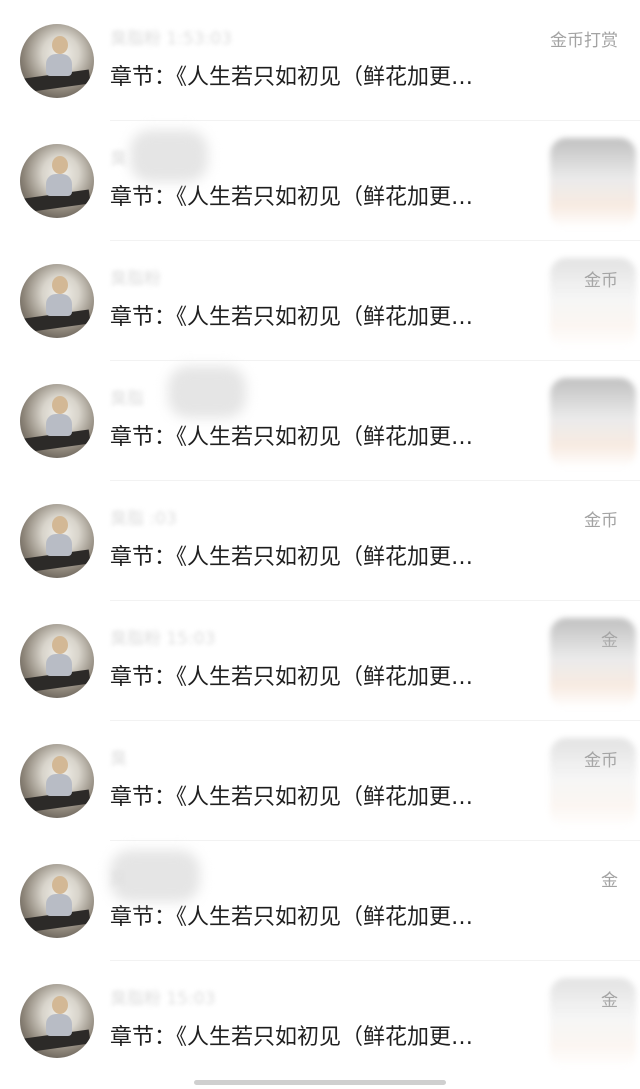 This screenshot has width=640, height=1089. What do you see at coordinates (118, 759) in the screenshot?
I see `user-name-timestamp: 臭` at bounding box center [118, 759].